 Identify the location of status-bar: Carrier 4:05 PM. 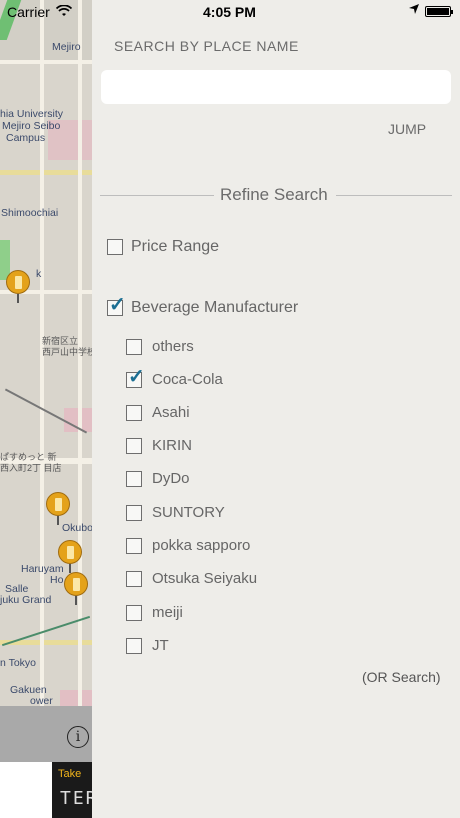
(230, 12).